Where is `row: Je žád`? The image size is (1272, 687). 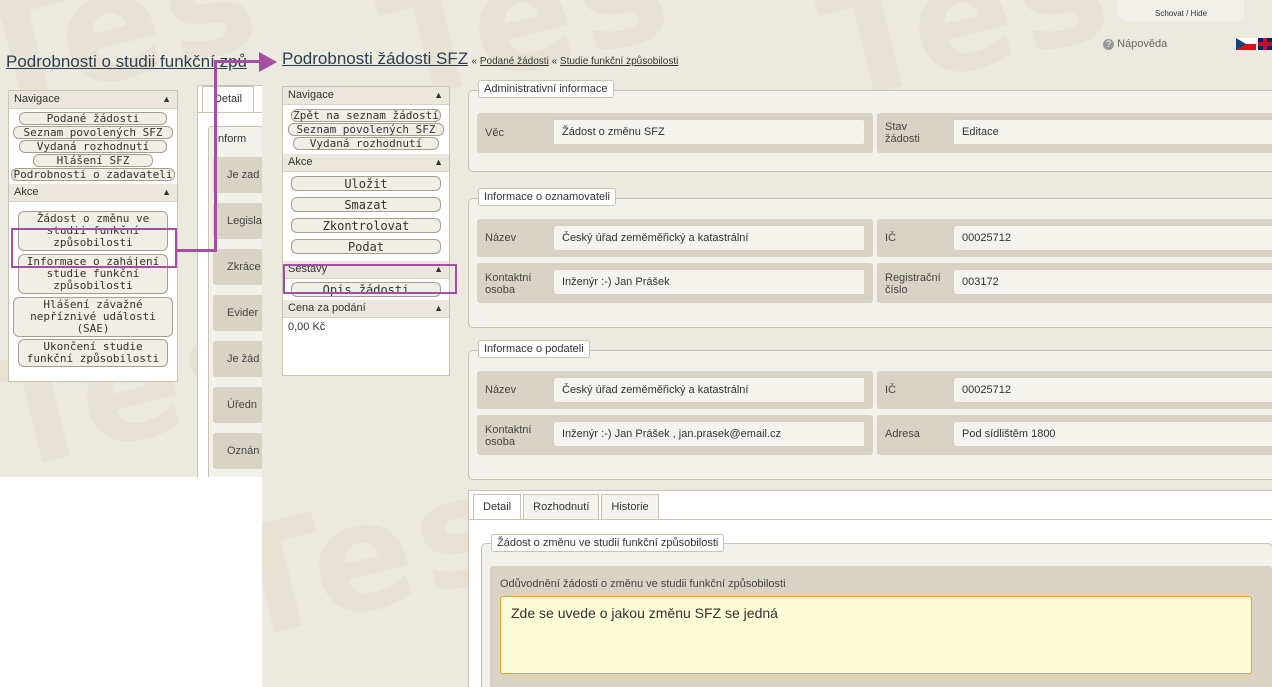
row: Je žád is located at coordinates (237, 359).